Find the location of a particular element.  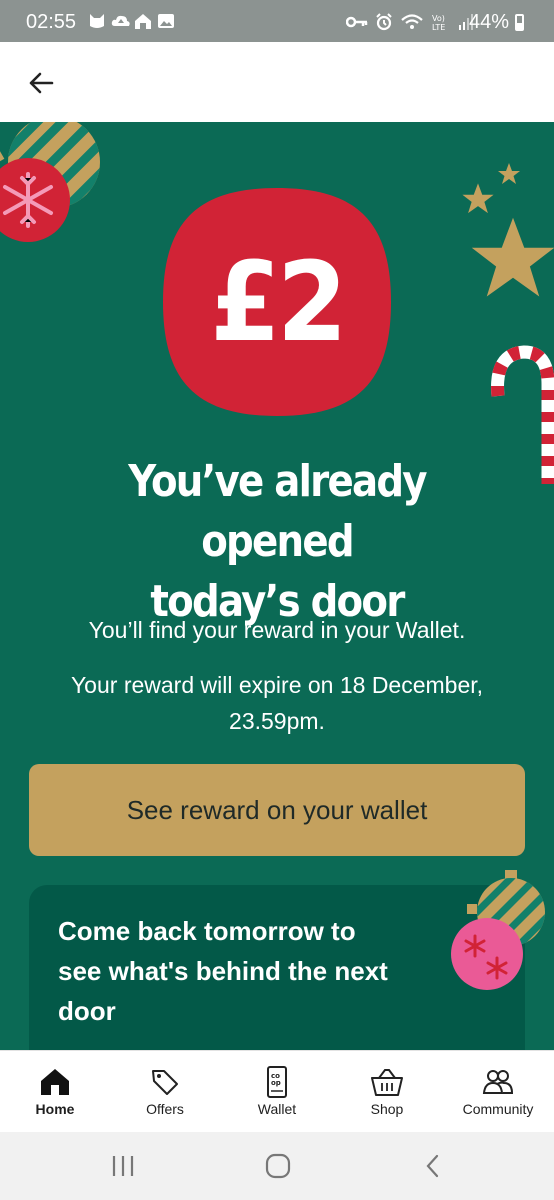

wifi-icon is located at coordinates (412, 24).